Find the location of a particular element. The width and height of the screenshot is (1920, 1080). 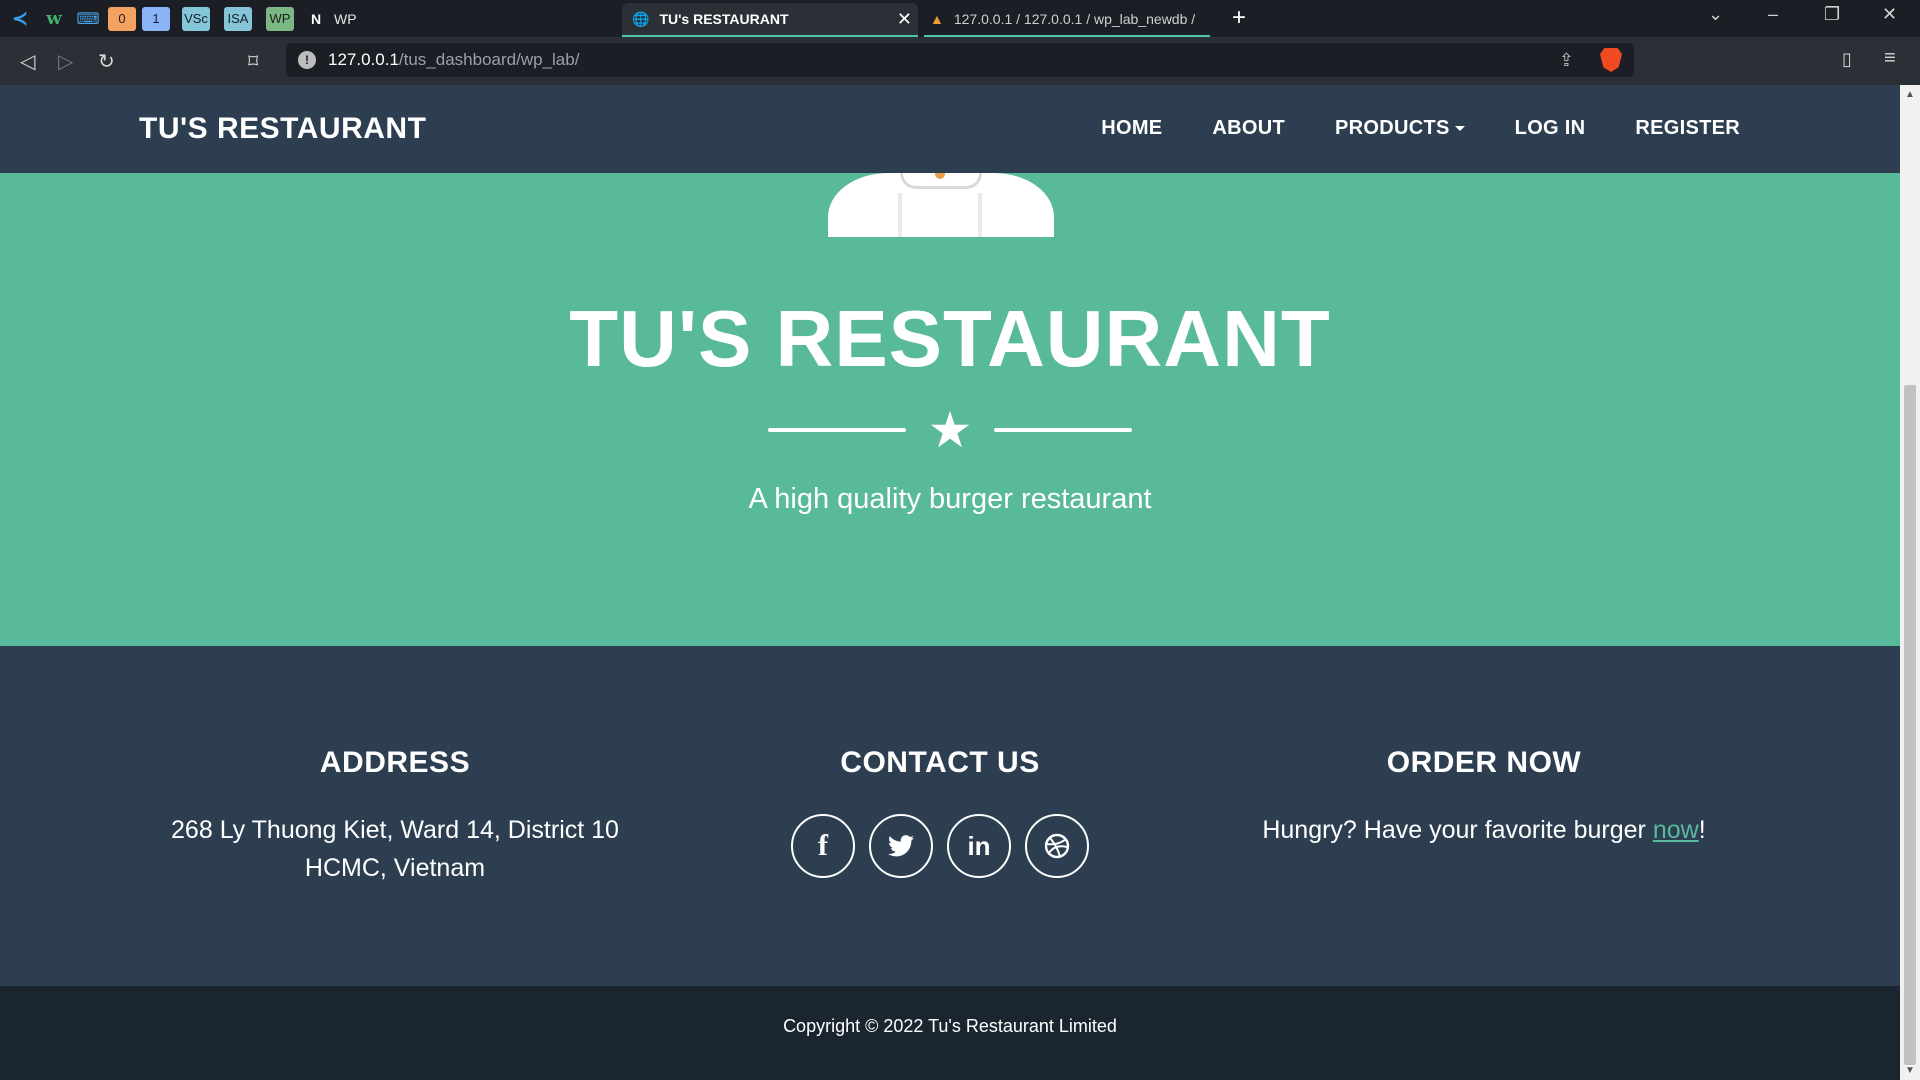

new-tab-button: + is located at coordinates (1239, 18).